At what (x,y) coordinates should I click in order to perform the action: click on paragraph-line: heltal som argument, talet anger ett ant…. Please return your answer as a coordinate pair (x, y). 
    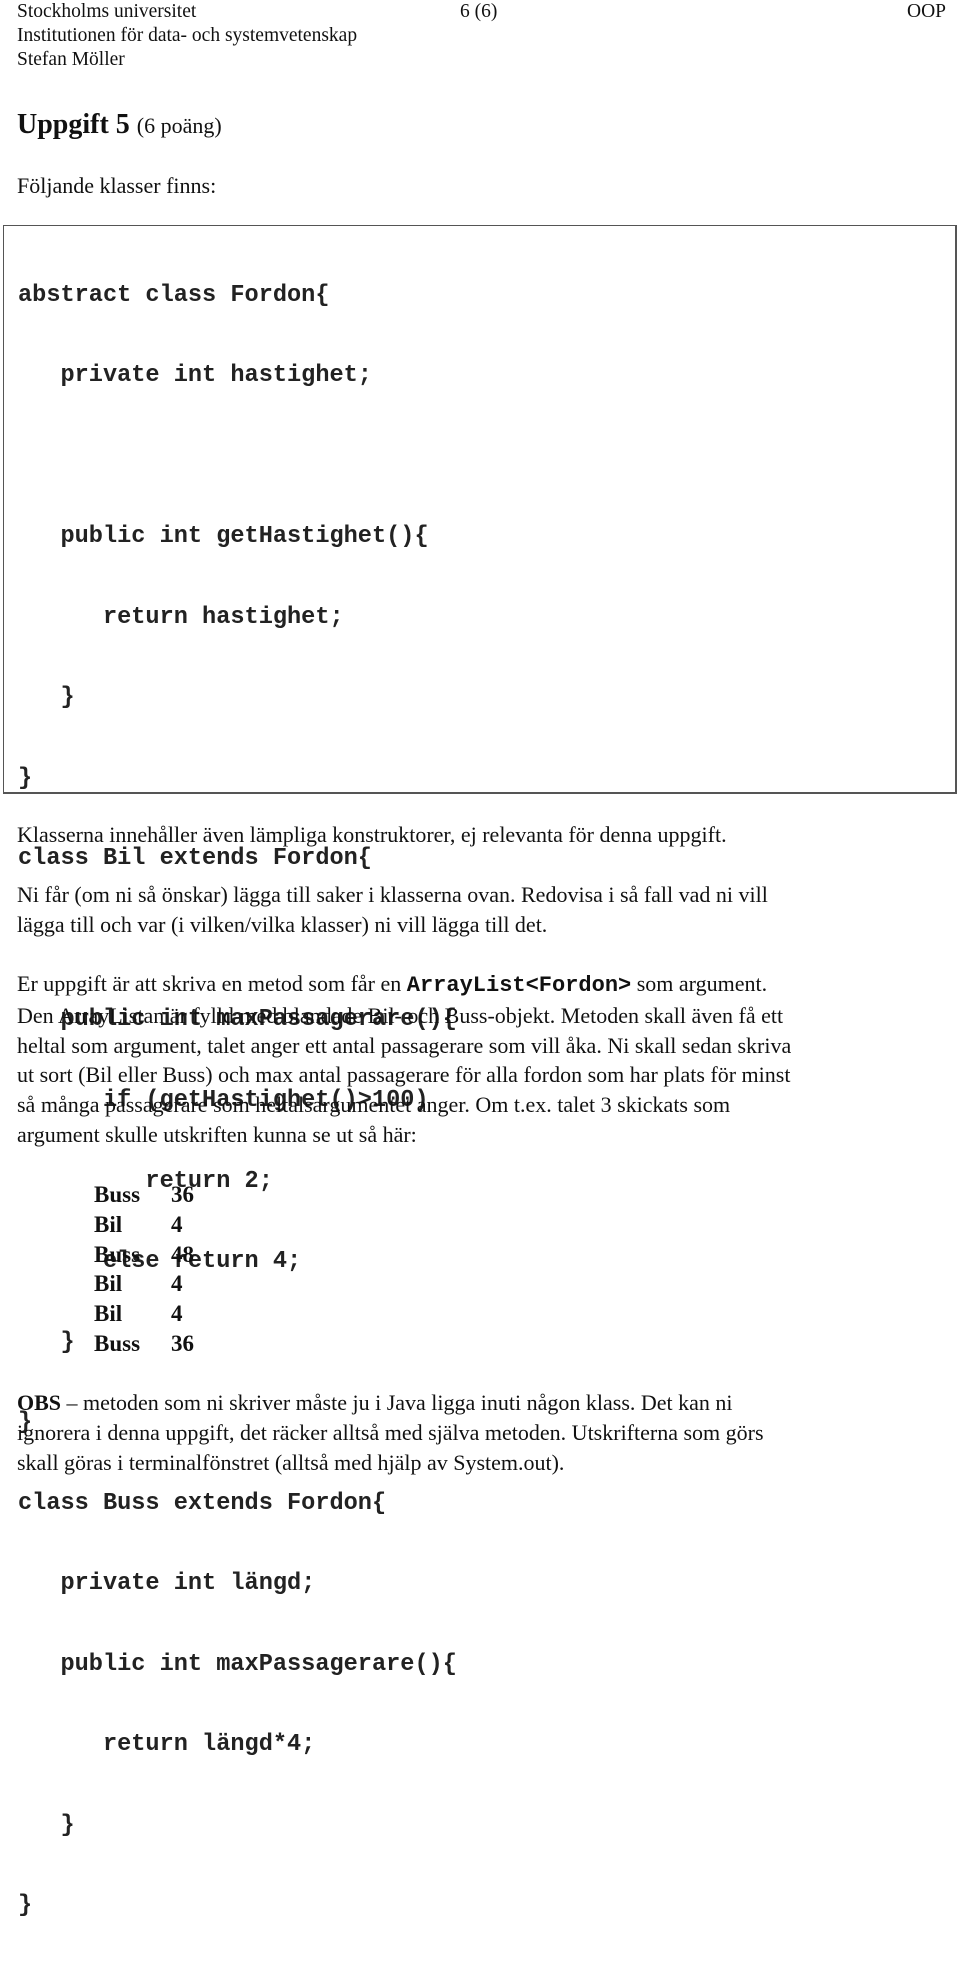
    Looking at the image, I should click on (404, 1045).